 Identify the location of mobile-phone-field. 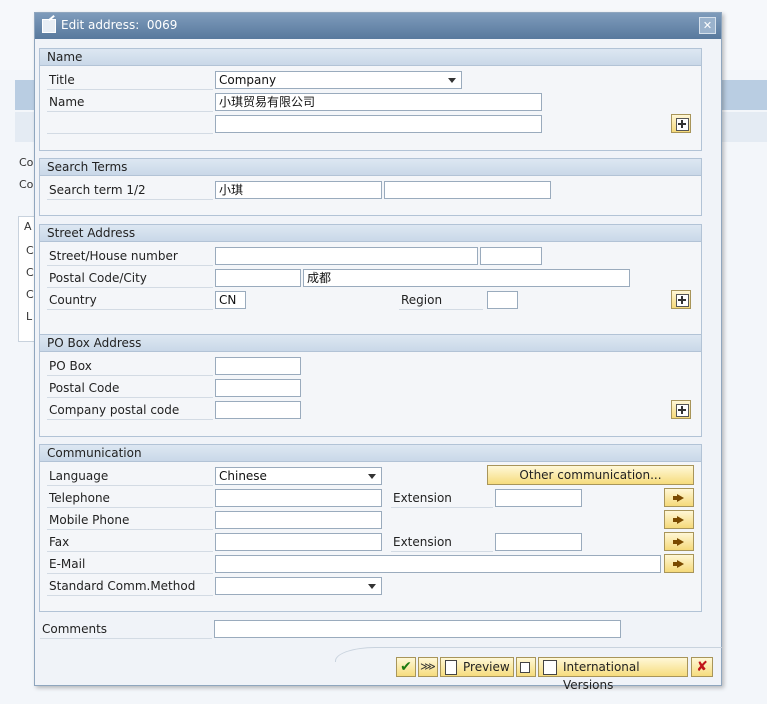
(298, 520).